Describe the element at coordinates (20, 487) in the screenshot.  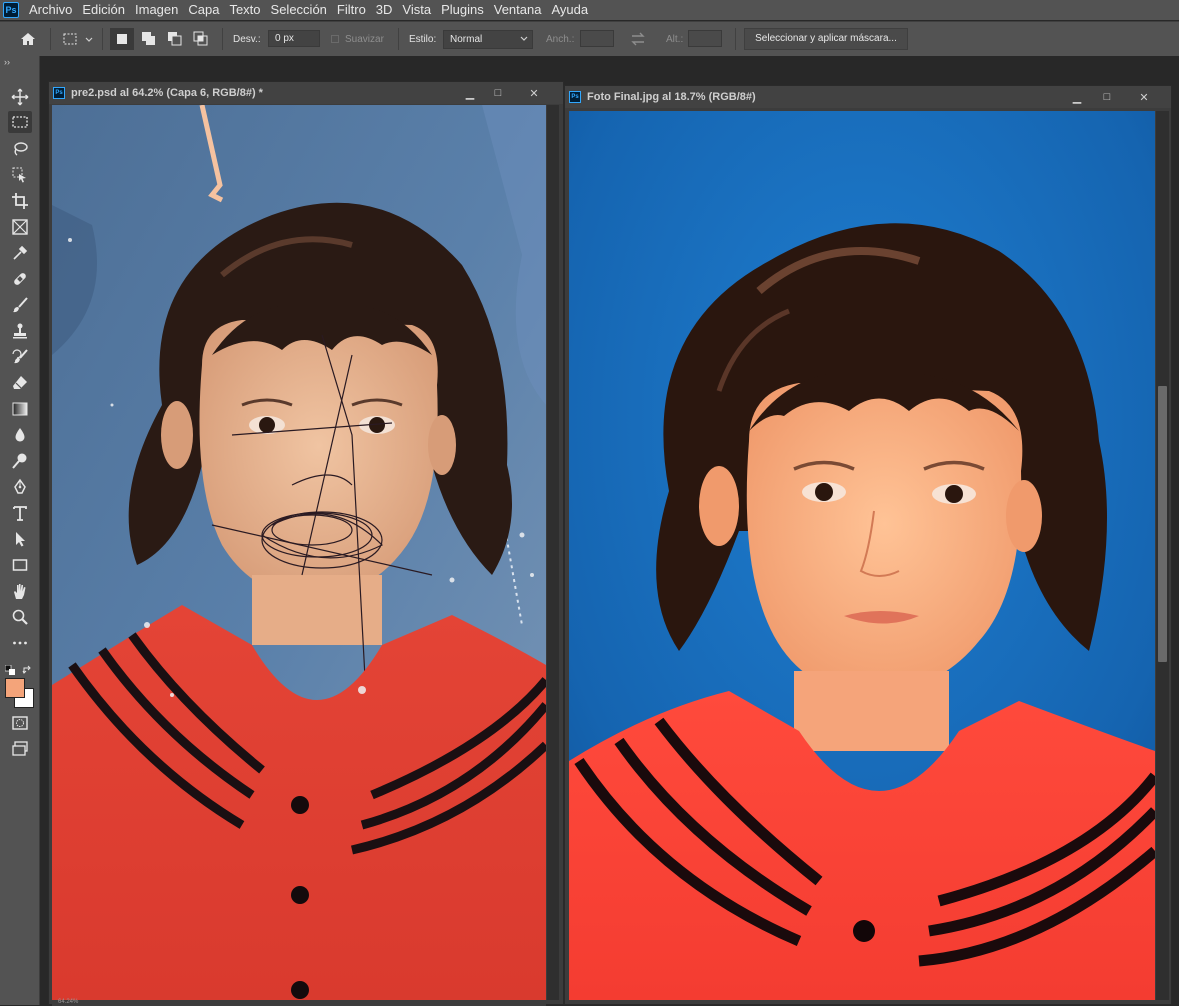
I see `pen-icon` at that location.